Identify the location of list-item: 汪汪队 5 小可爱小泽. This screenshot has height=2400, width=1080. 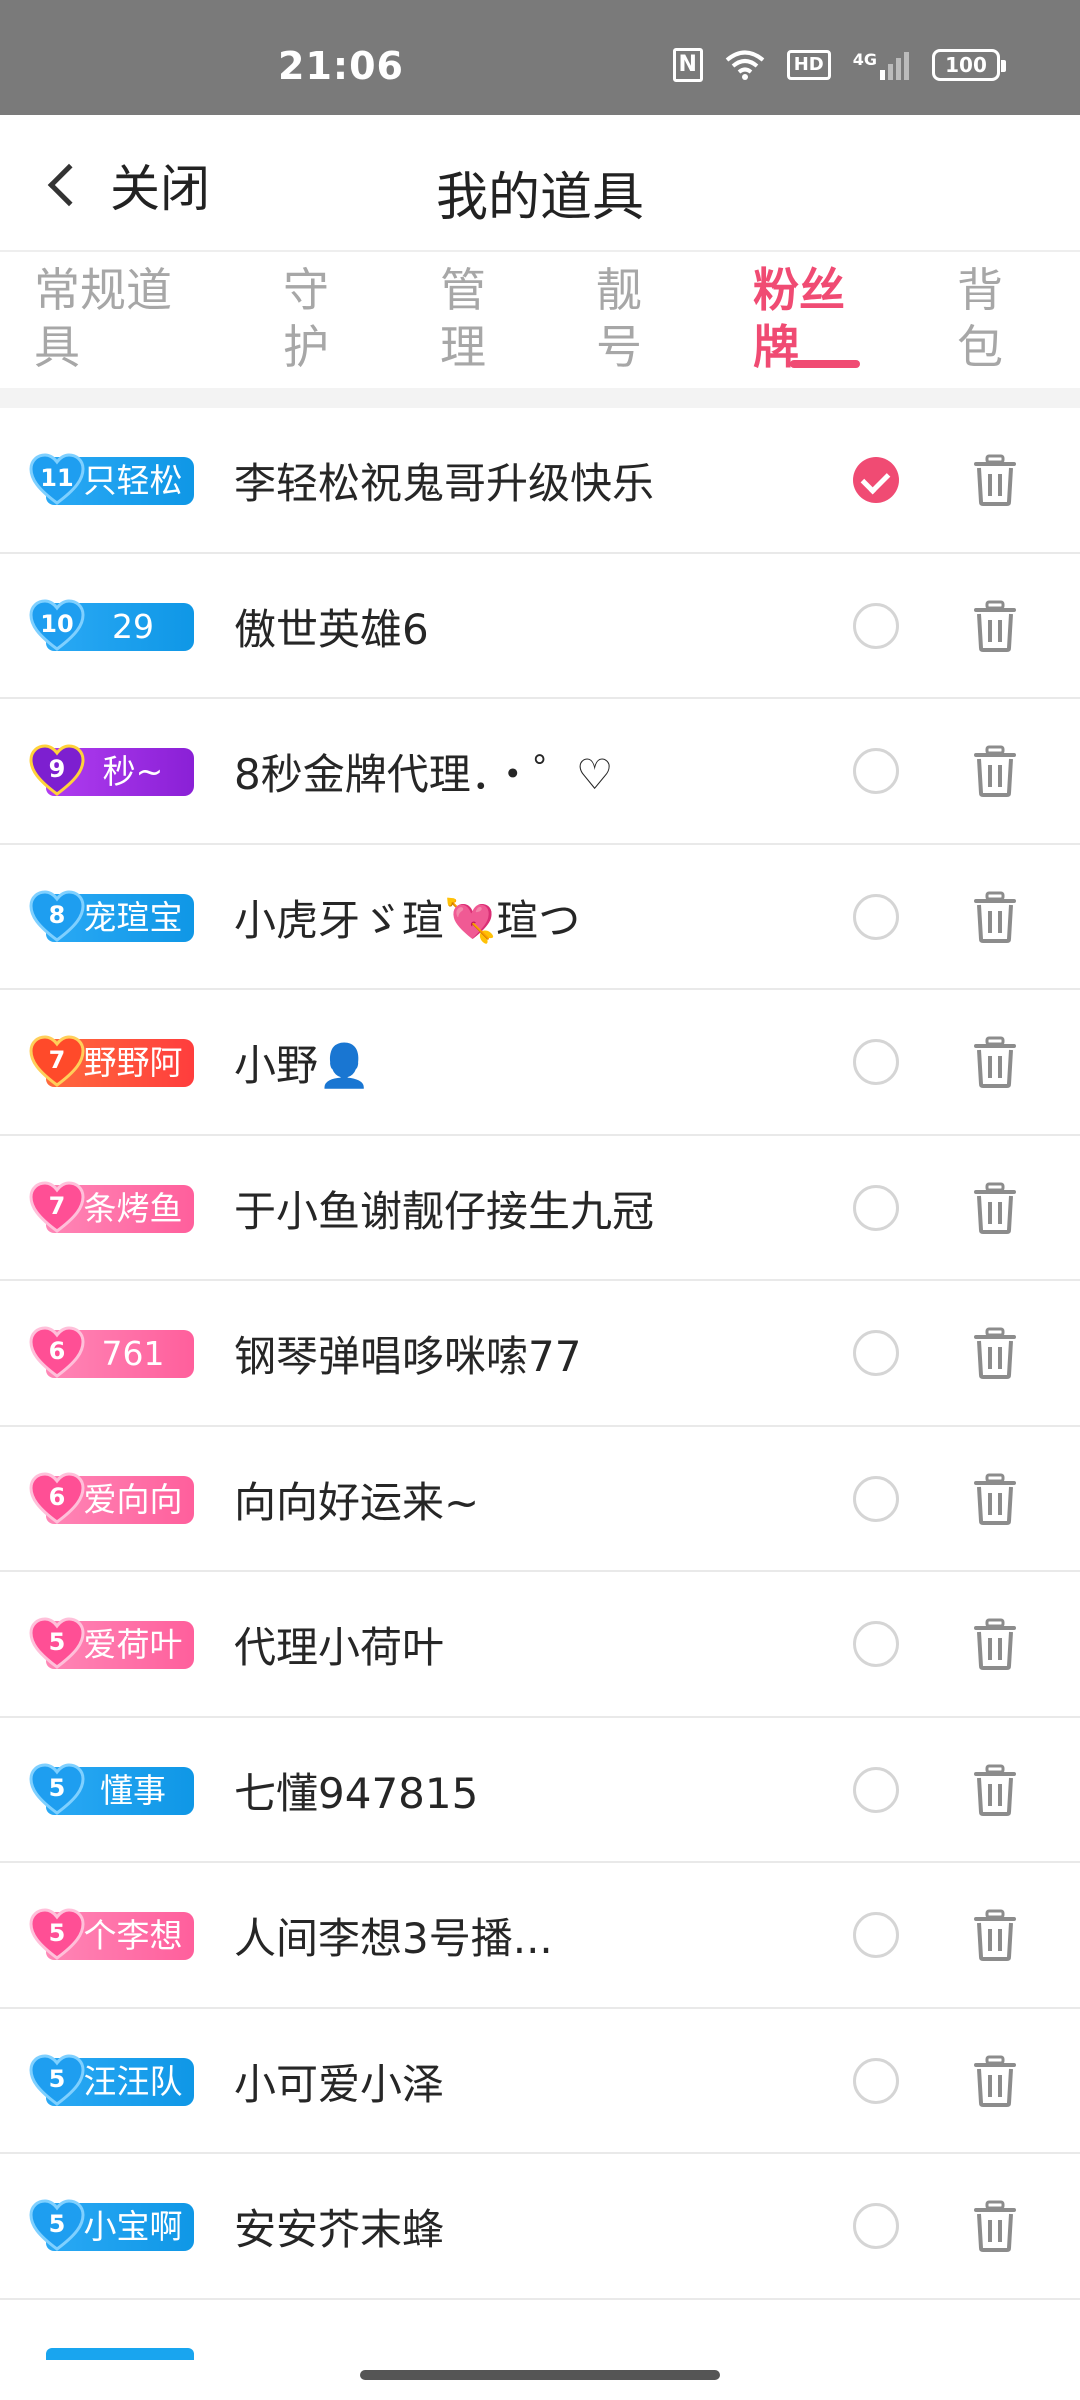
(540, 2081).